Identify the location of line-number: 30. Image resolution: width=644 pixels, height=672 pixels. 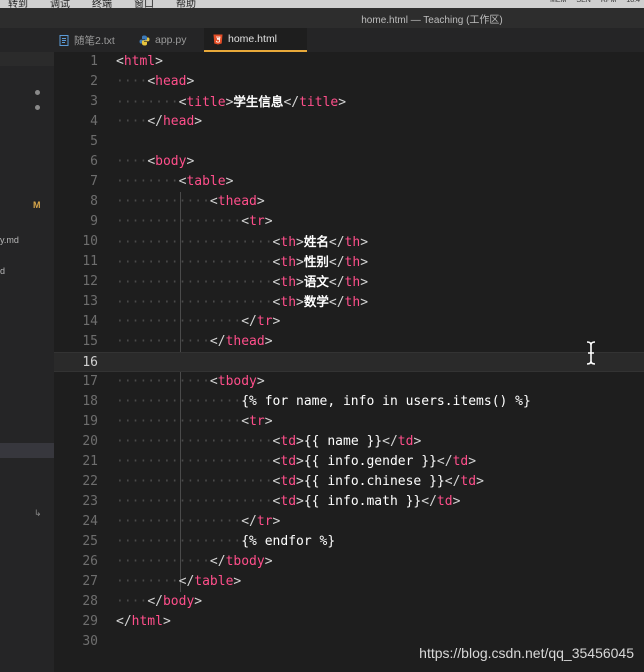
(90, 641).